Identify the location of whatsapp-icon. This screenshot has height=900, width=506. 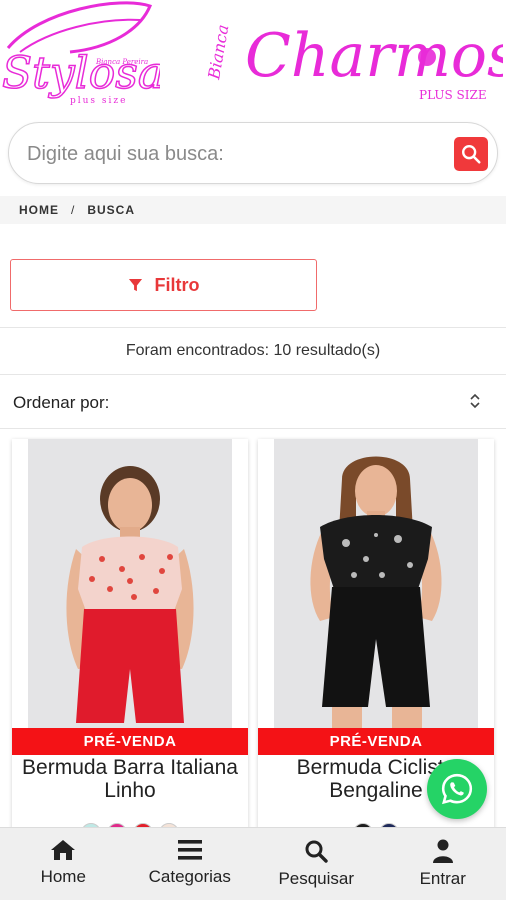
(457, 789).